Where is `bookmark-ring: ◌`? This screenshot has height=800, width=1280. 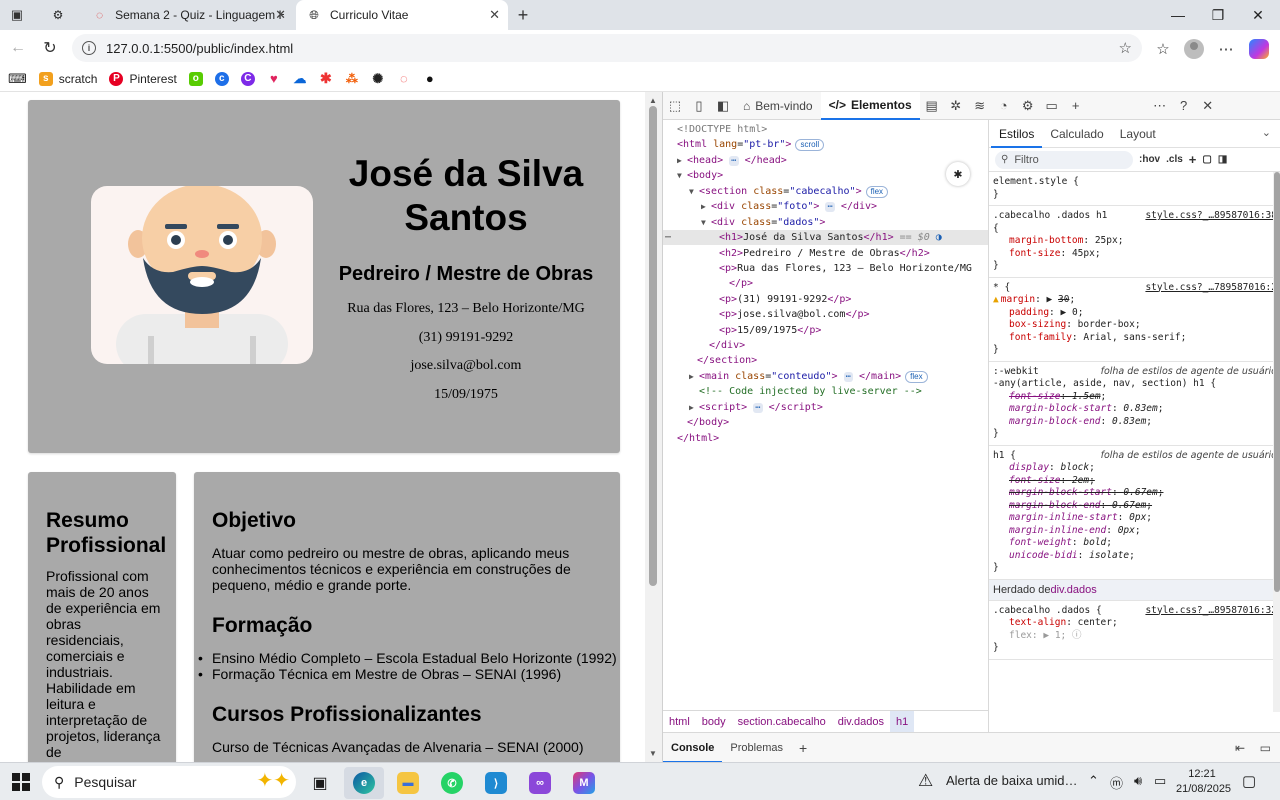 bookmark-ring: ◌ is located at coordinates (403, 78).